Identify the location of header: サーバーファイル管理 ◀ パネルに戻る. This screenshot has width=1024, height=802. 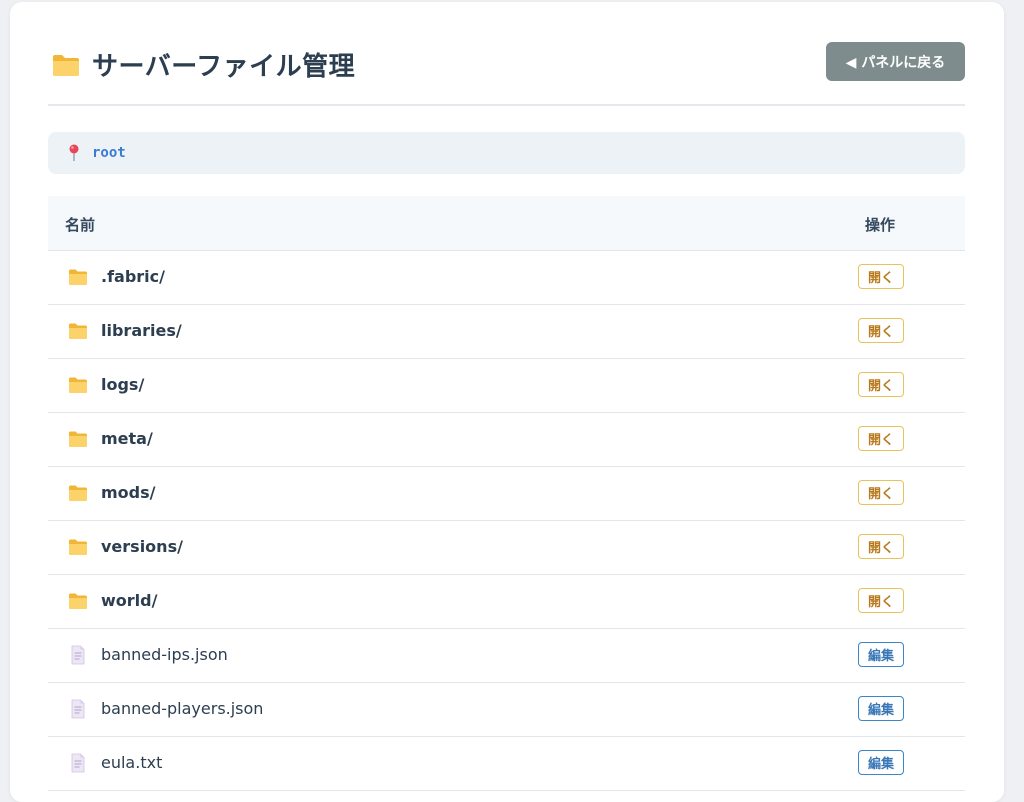
(506, 74).